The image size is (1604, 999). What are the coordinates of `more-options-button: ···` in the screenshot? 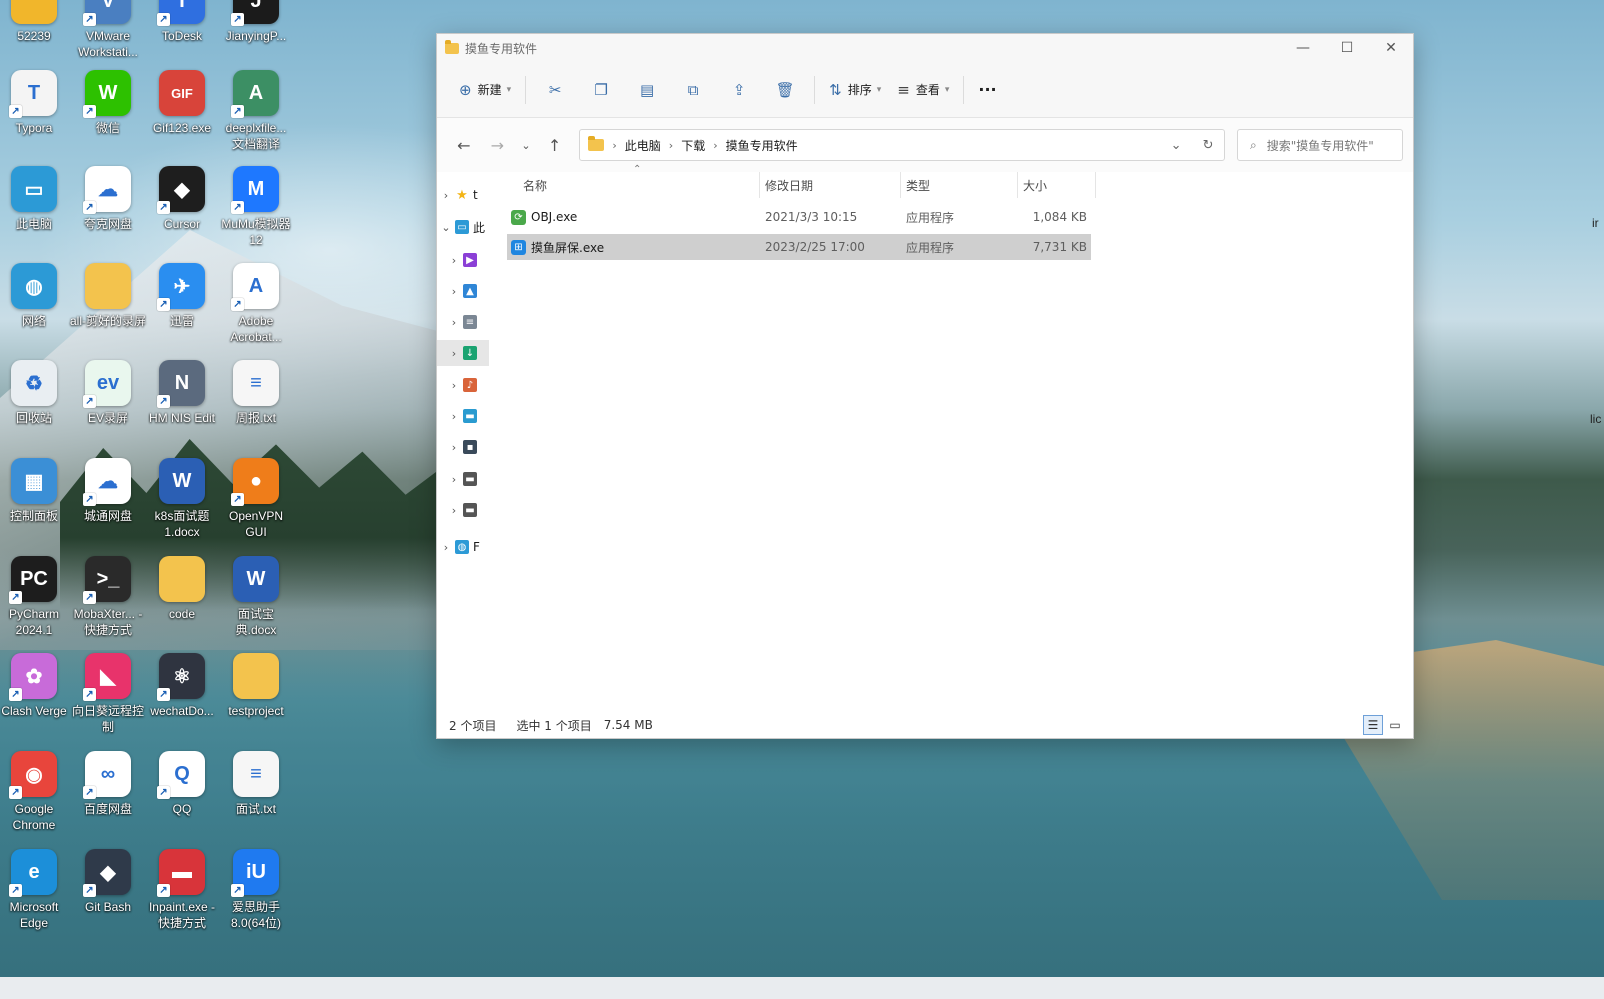 It's located at (987, 90).